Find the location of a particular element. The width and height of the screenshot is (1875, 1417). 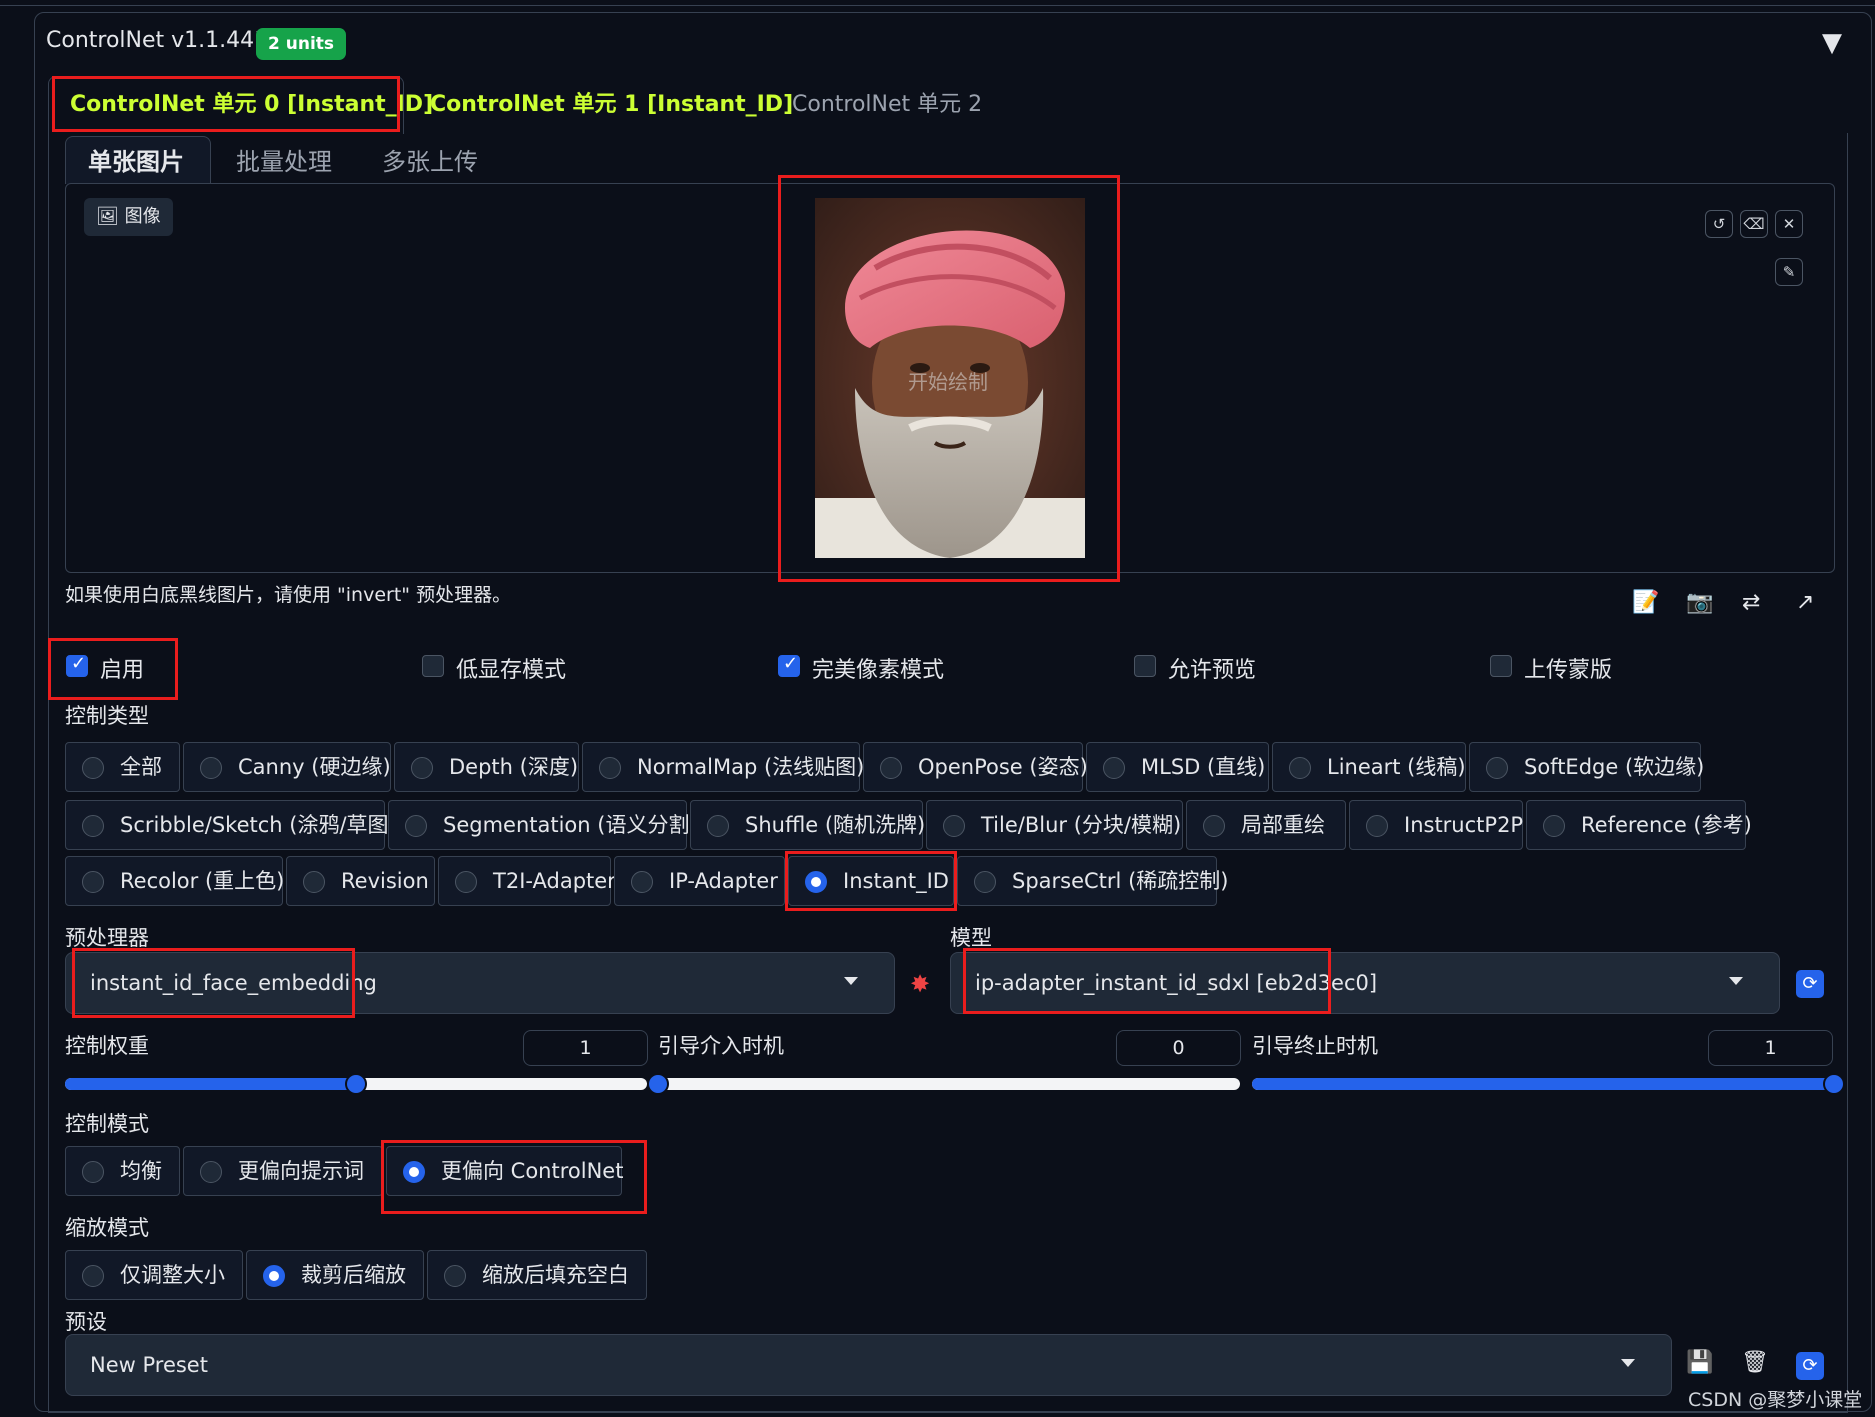

control-weight-slider is located at coordinates (356, 1084).